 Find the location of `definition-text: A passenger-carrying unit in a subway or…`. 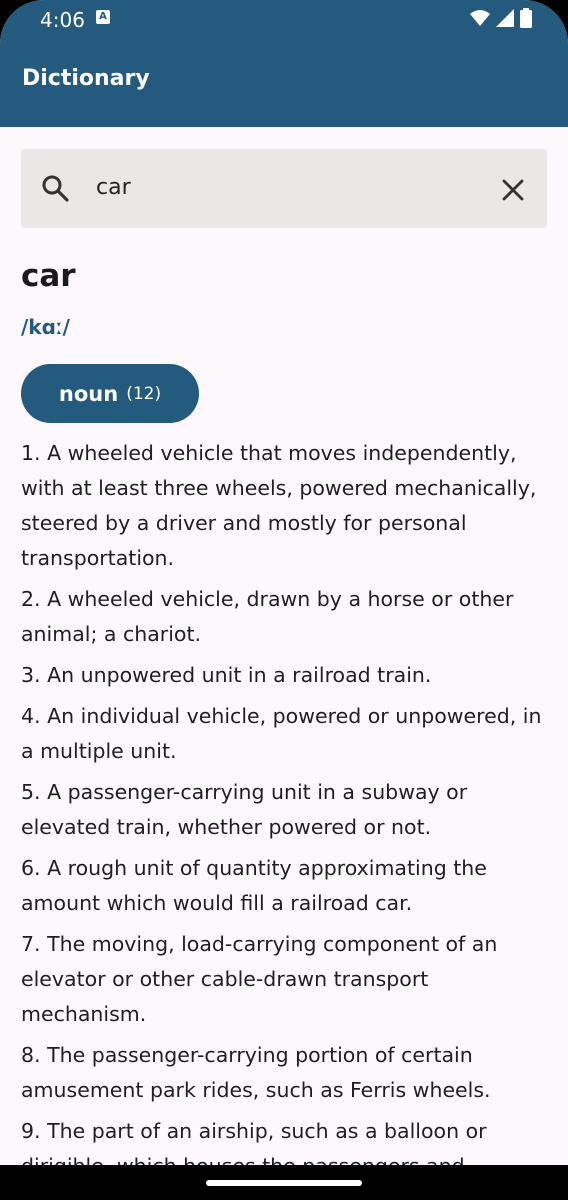

definition-text: A passenger-carrying unit in a subway or… is located at coordinates (244, 809).